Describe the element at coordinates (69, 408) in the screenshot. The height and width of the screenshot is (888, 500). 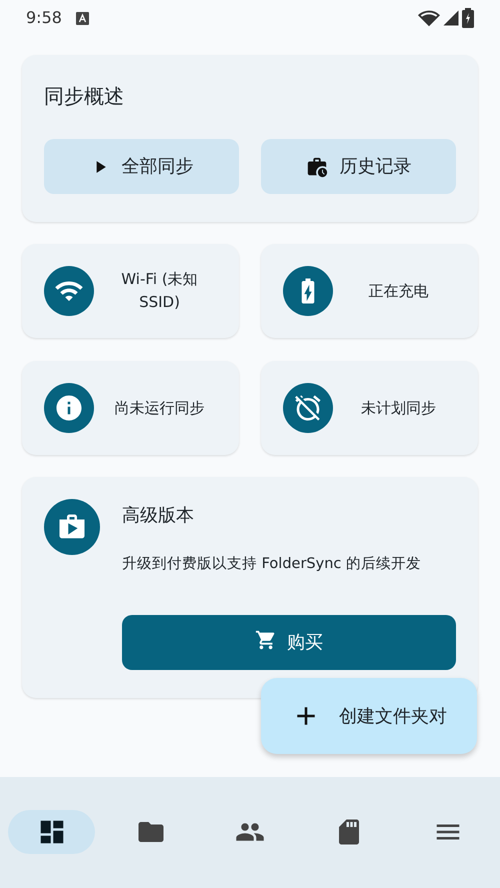
I see `info-icon` at that location.